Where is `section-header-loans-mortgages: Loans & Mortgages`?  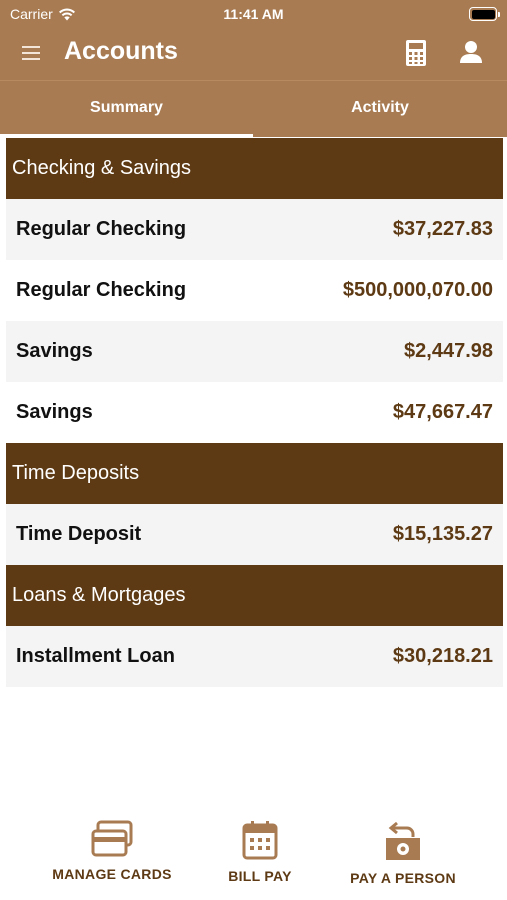
section-header-loans-mortgages: Loans & Mortgages is located at coordinates (254, 595).